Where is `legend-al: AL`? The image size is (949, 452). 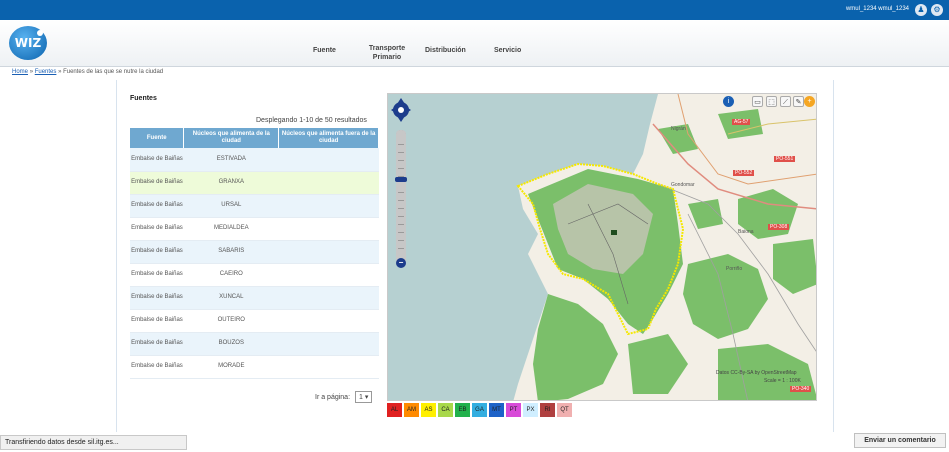
legend-al: AL is located at coordinates (394, 410).